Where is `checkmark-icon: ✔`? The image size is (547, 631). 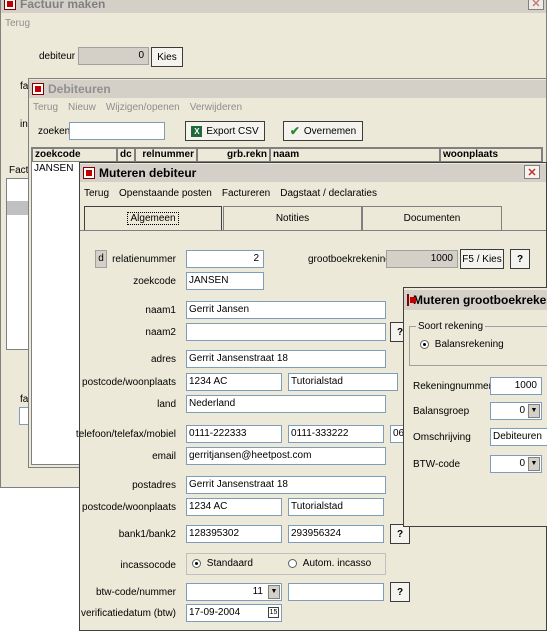 checkmark-icon: ✔ is located at coordinates (294, 131).